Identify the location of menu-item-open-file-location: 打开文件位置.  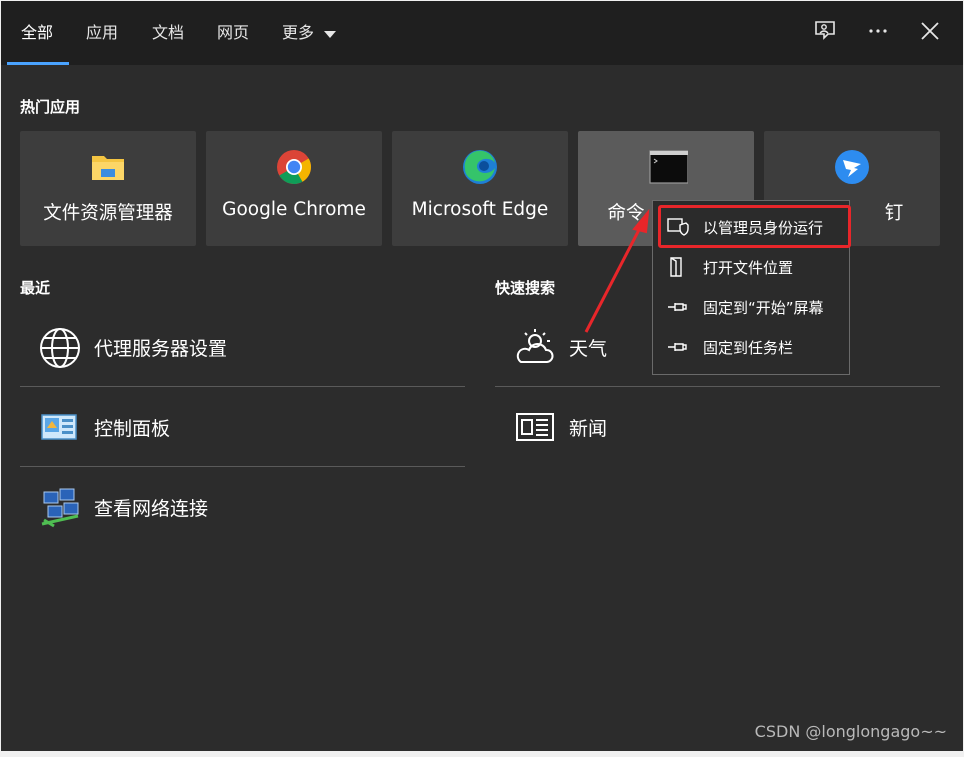
(751, 267).